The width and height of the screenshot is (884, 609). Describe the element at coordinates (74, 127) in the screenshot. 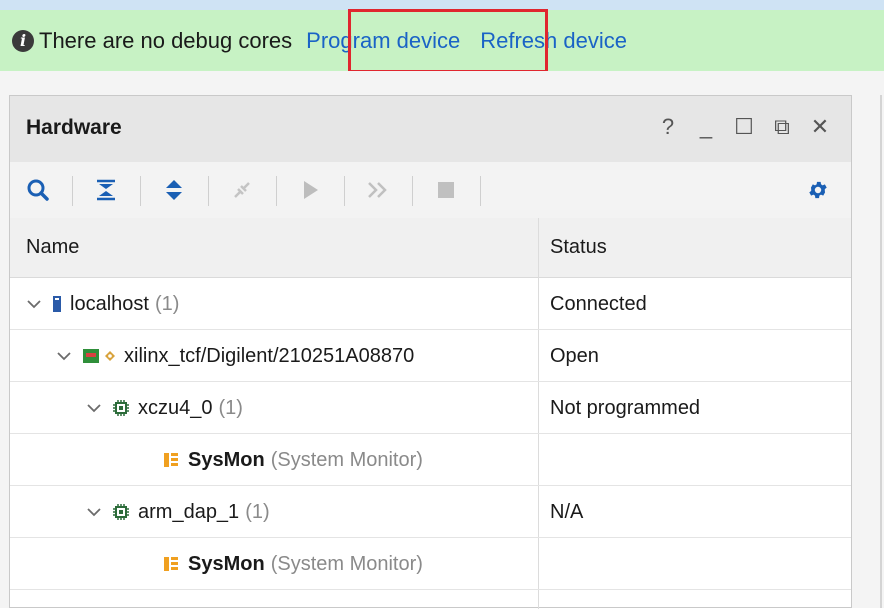

I see `panel-title: Hardware` at that location.